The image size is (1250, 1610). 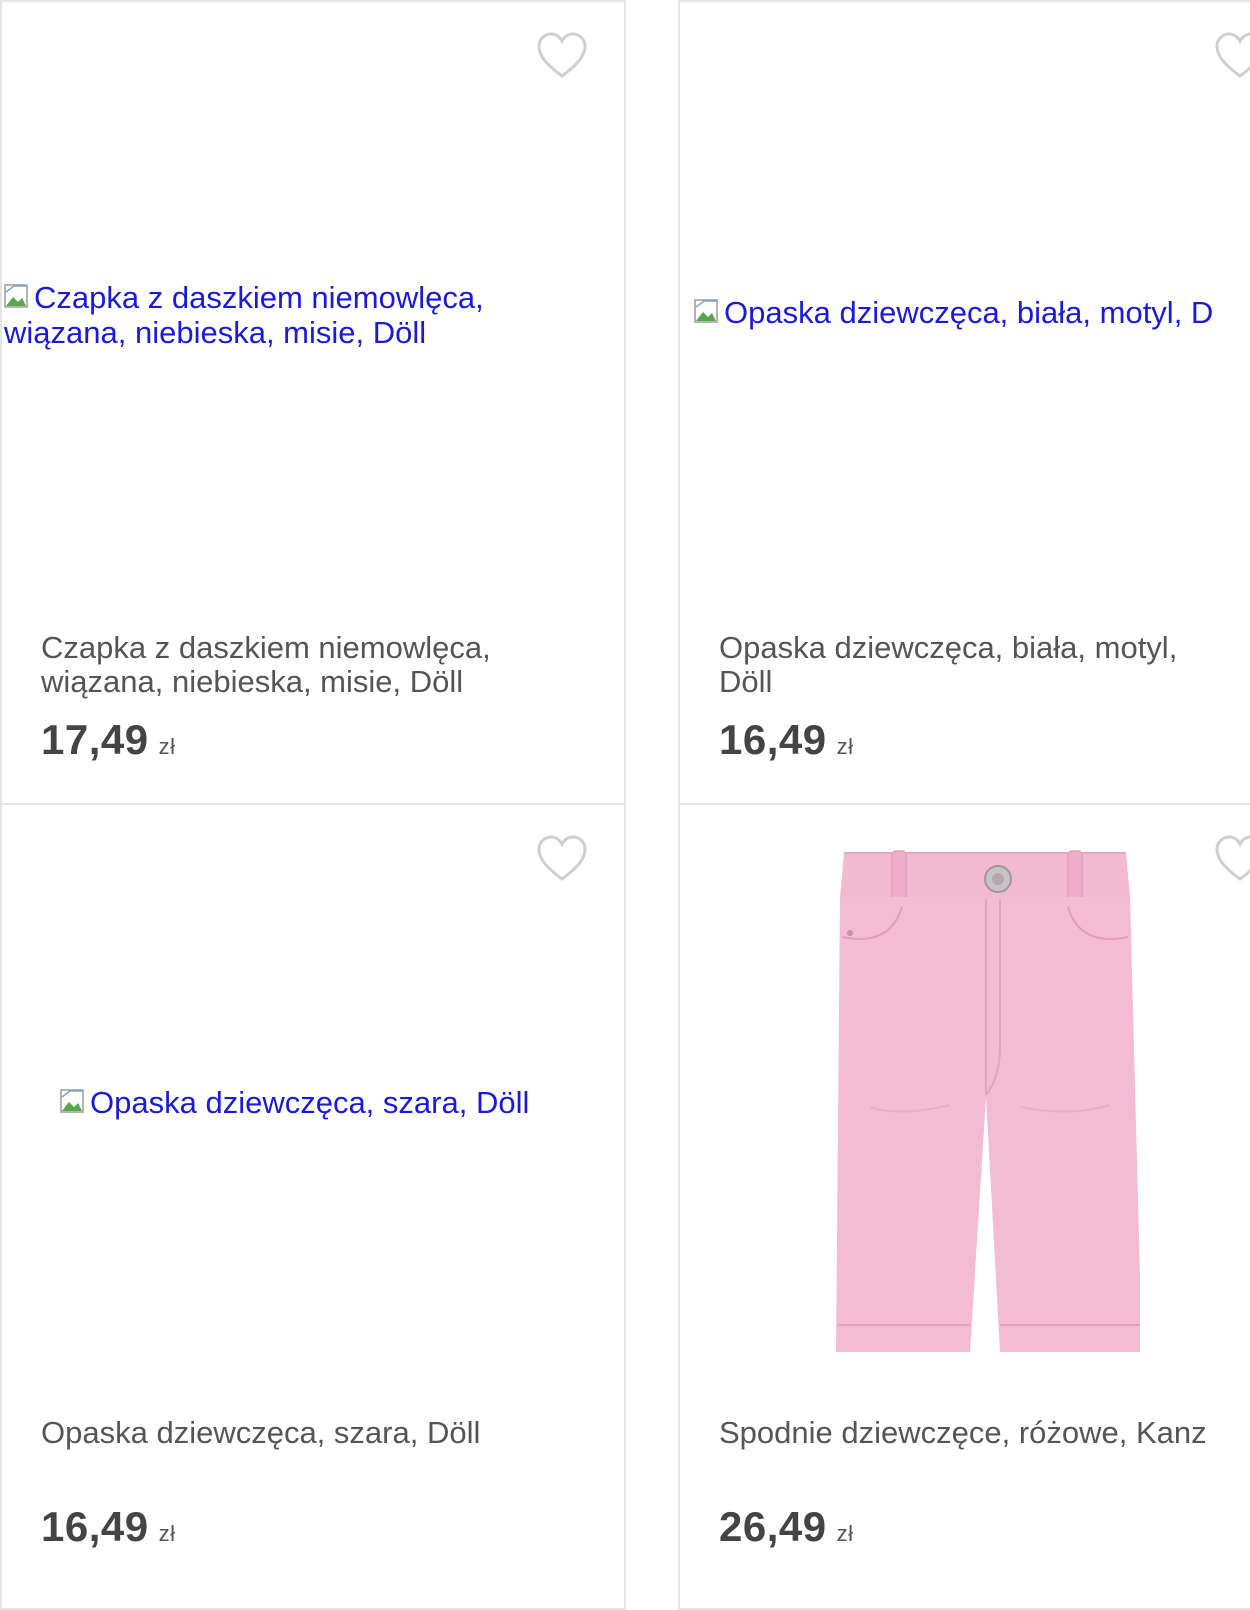 What do you see at coordinates (95, 739) in the screenshot?
I see `price-value: 17,49` at bounding box center [95, 739].